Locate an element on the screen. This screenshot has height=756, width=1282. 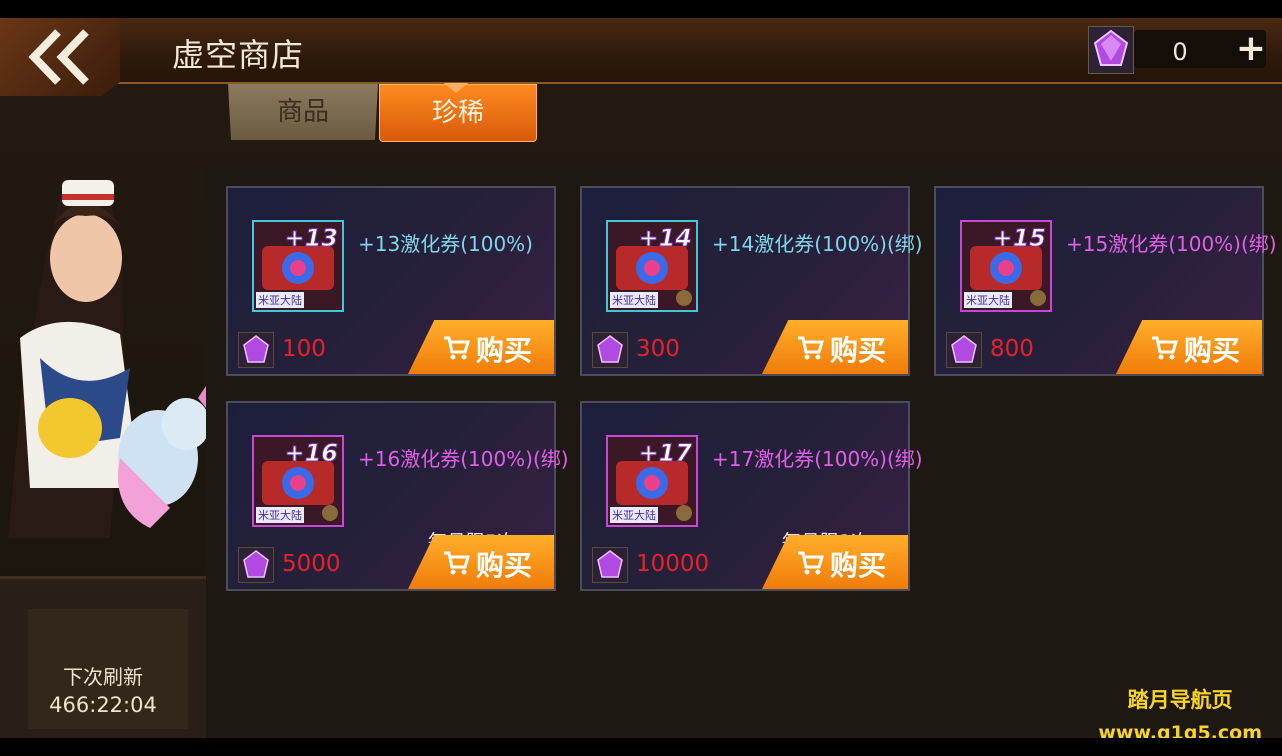
item-level: +17 is located at coordinates (665, 453).